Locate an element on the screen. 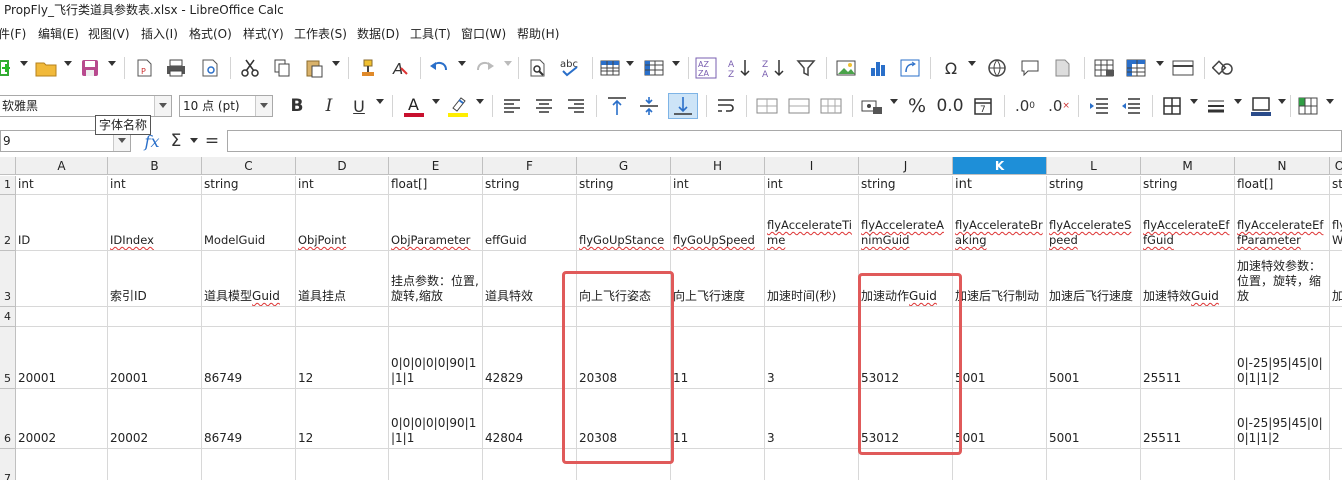 The image size is (1342, 480). cell-k3: 加速后飞行制动 is located at coordinates (1000, 279).